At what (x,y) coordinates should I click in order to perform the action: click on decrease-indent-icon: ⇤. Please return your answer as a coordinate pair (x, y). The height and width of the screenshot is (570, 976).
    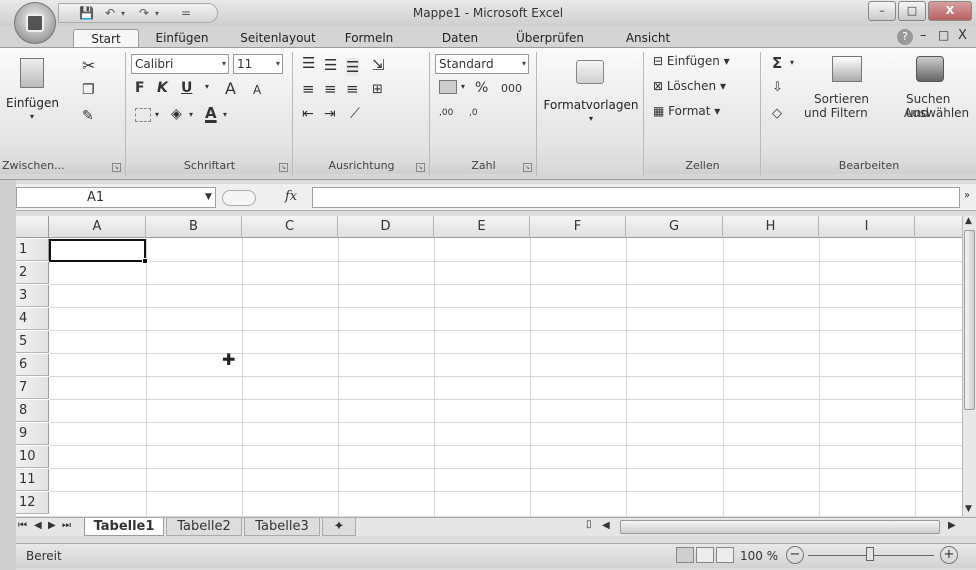
    Looking at the image, I should click on (308, 114).